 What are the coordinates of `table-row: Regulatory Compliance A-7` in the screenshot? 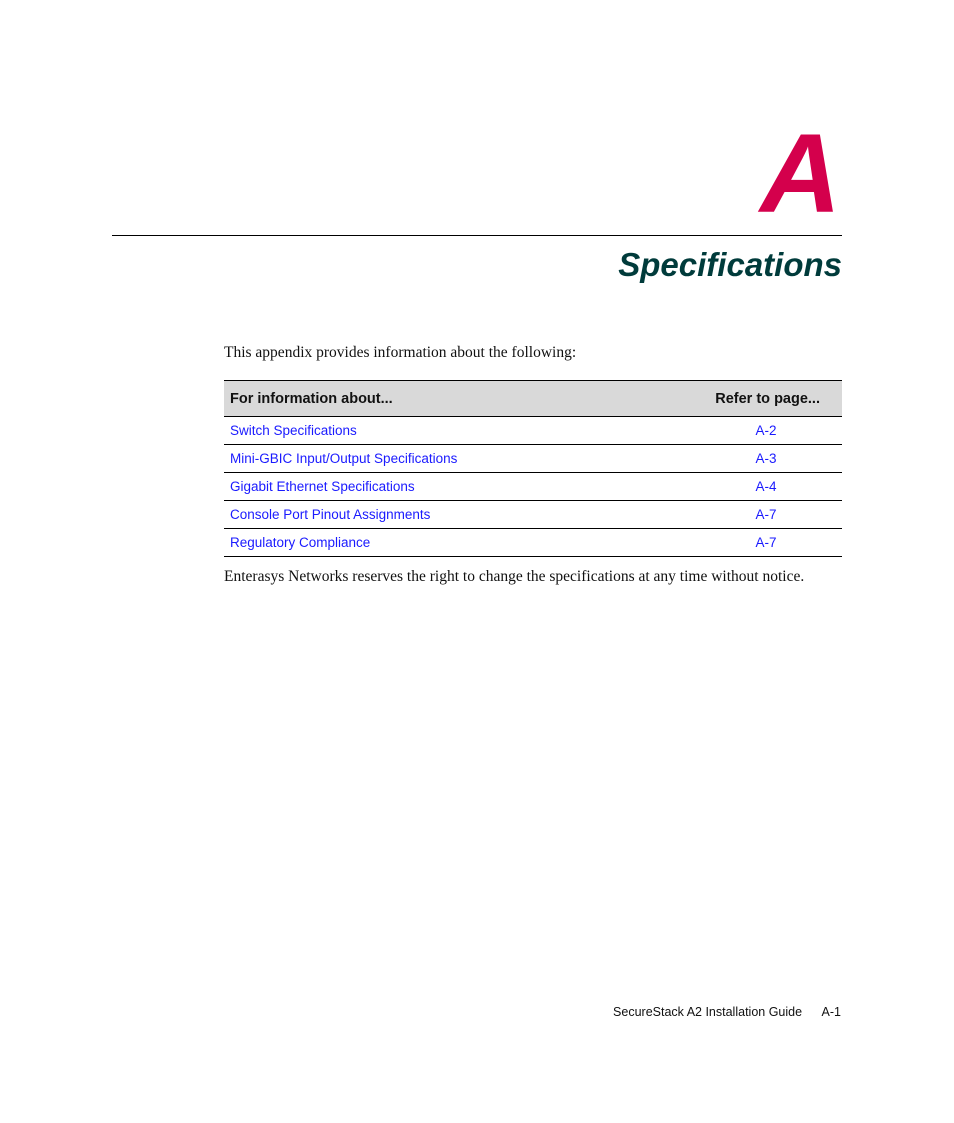 It's located at (533, 542).